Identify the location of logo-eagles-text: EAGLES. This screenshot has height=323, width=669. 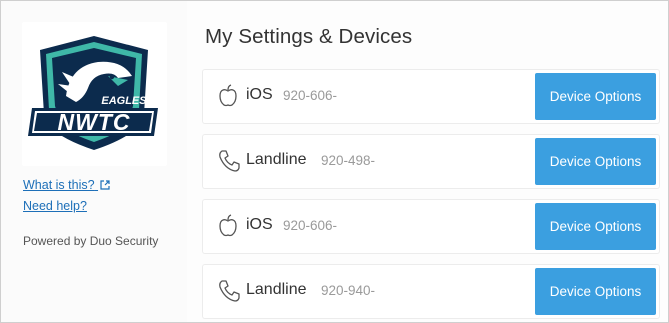
(124, 101).